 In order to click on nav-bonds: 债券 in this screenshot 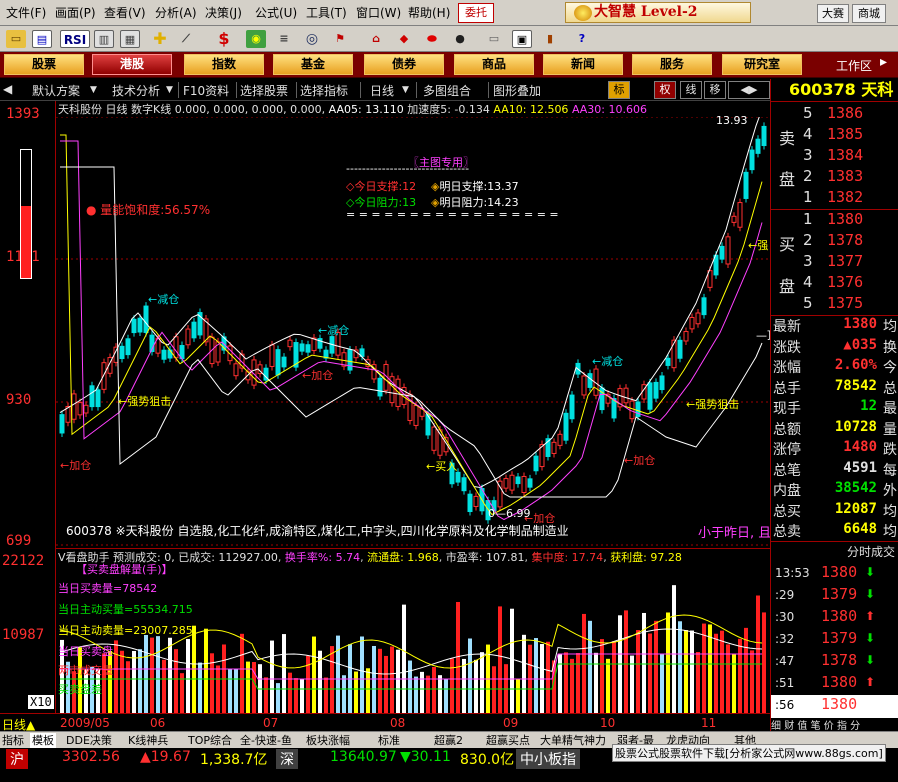, I will do `click(404, 64)`.